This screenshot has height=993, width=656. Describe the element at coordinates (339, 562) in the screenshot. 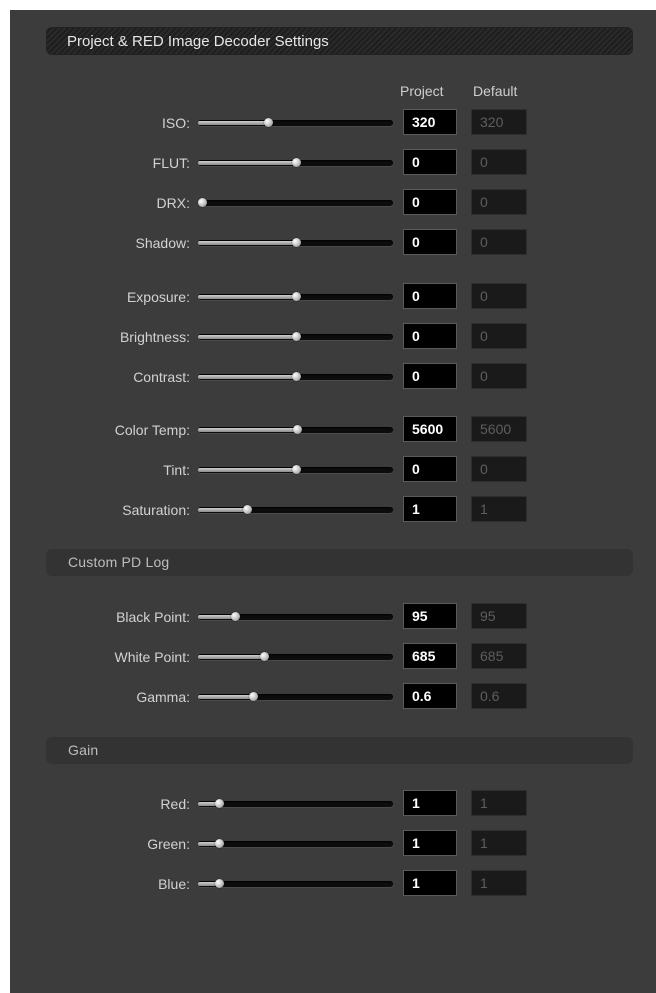

I see `section-header-custom-pd-log: Custom PD Log` at that location.